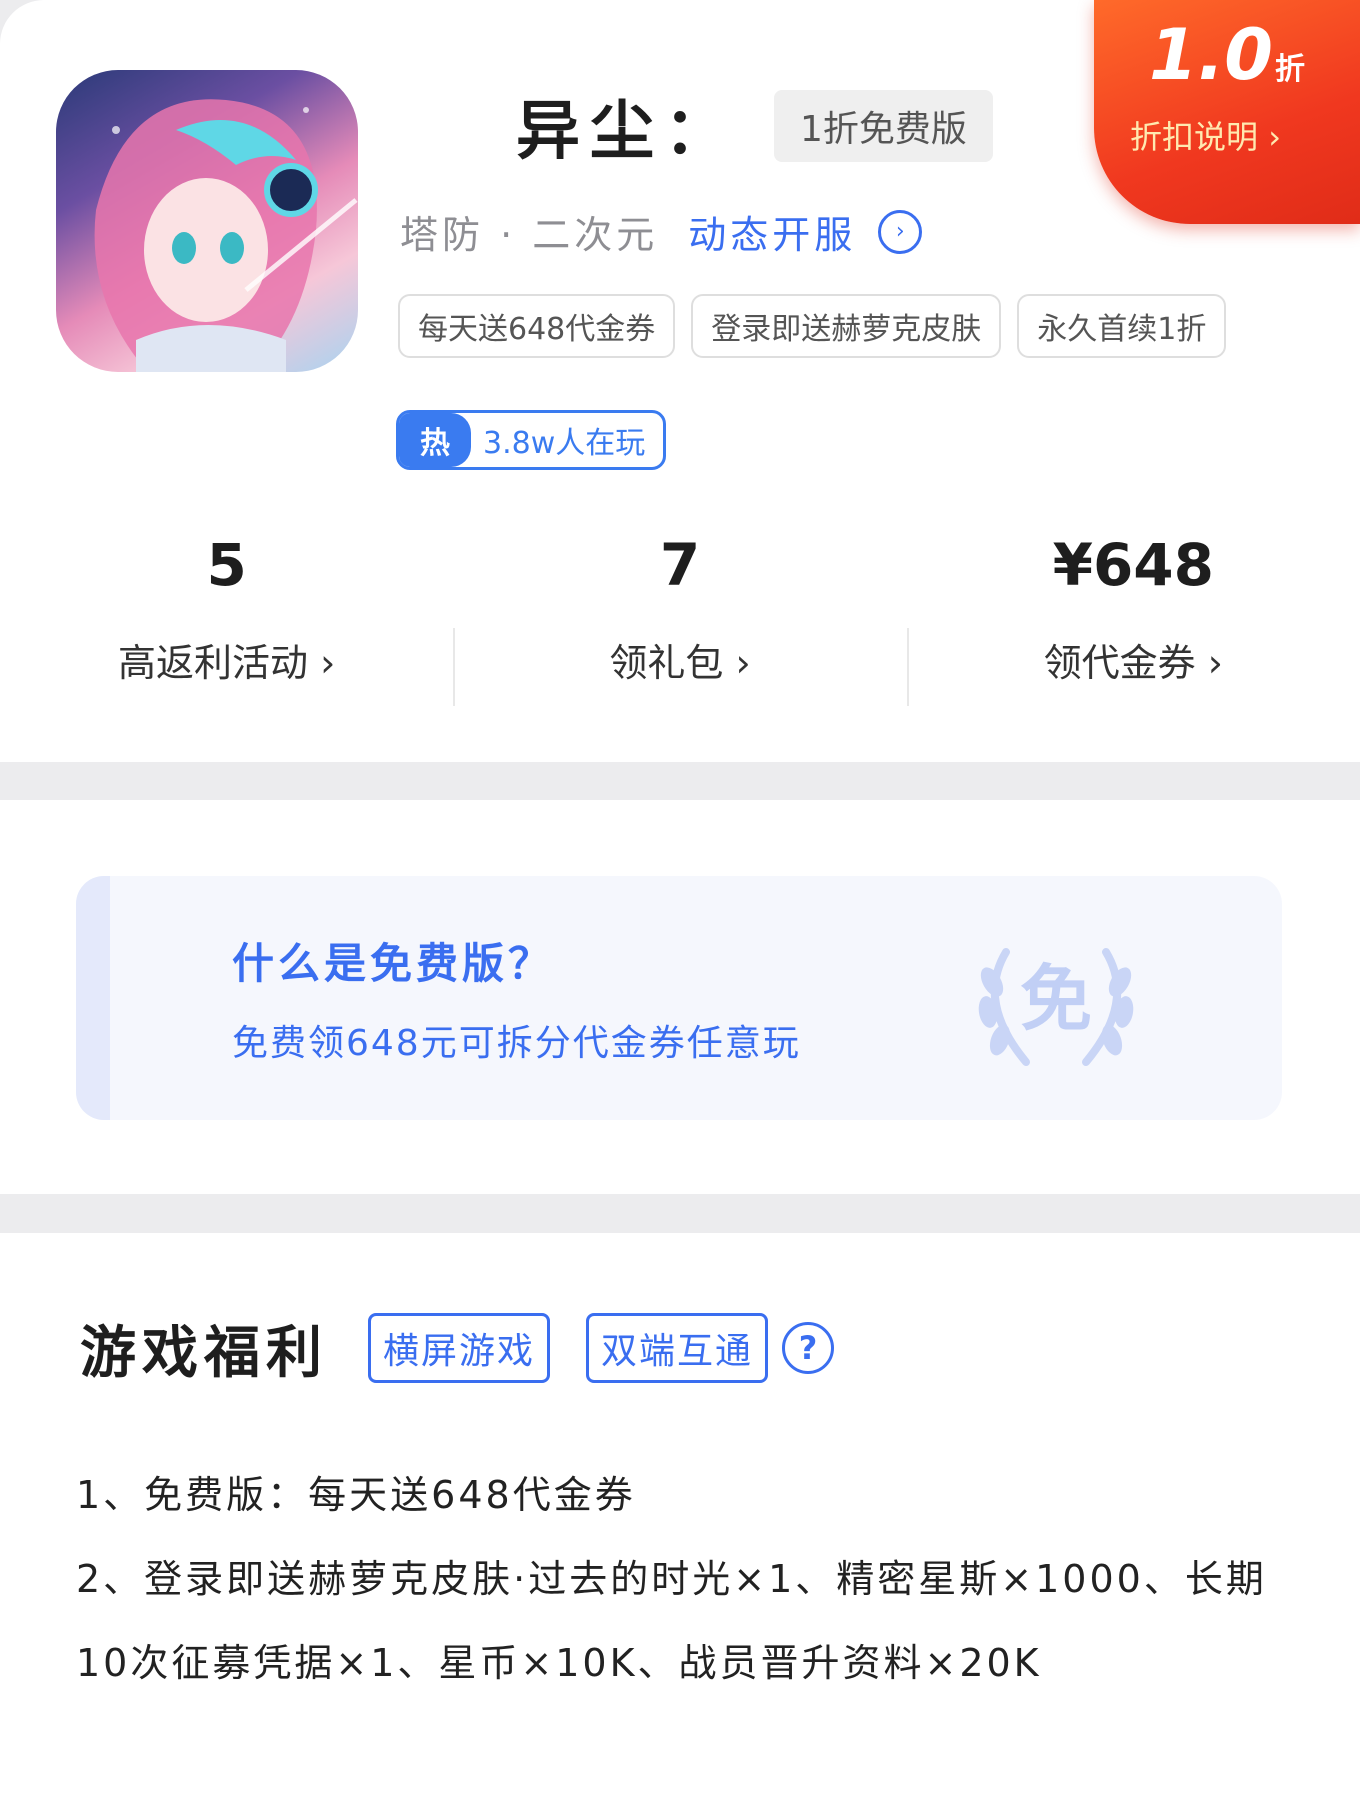  What do you see at coordinates (661, 231) in the screenshot?
I see `meta-row: 塔防 · 二次元 动态开服 ›` at bounding box center [661, 231].